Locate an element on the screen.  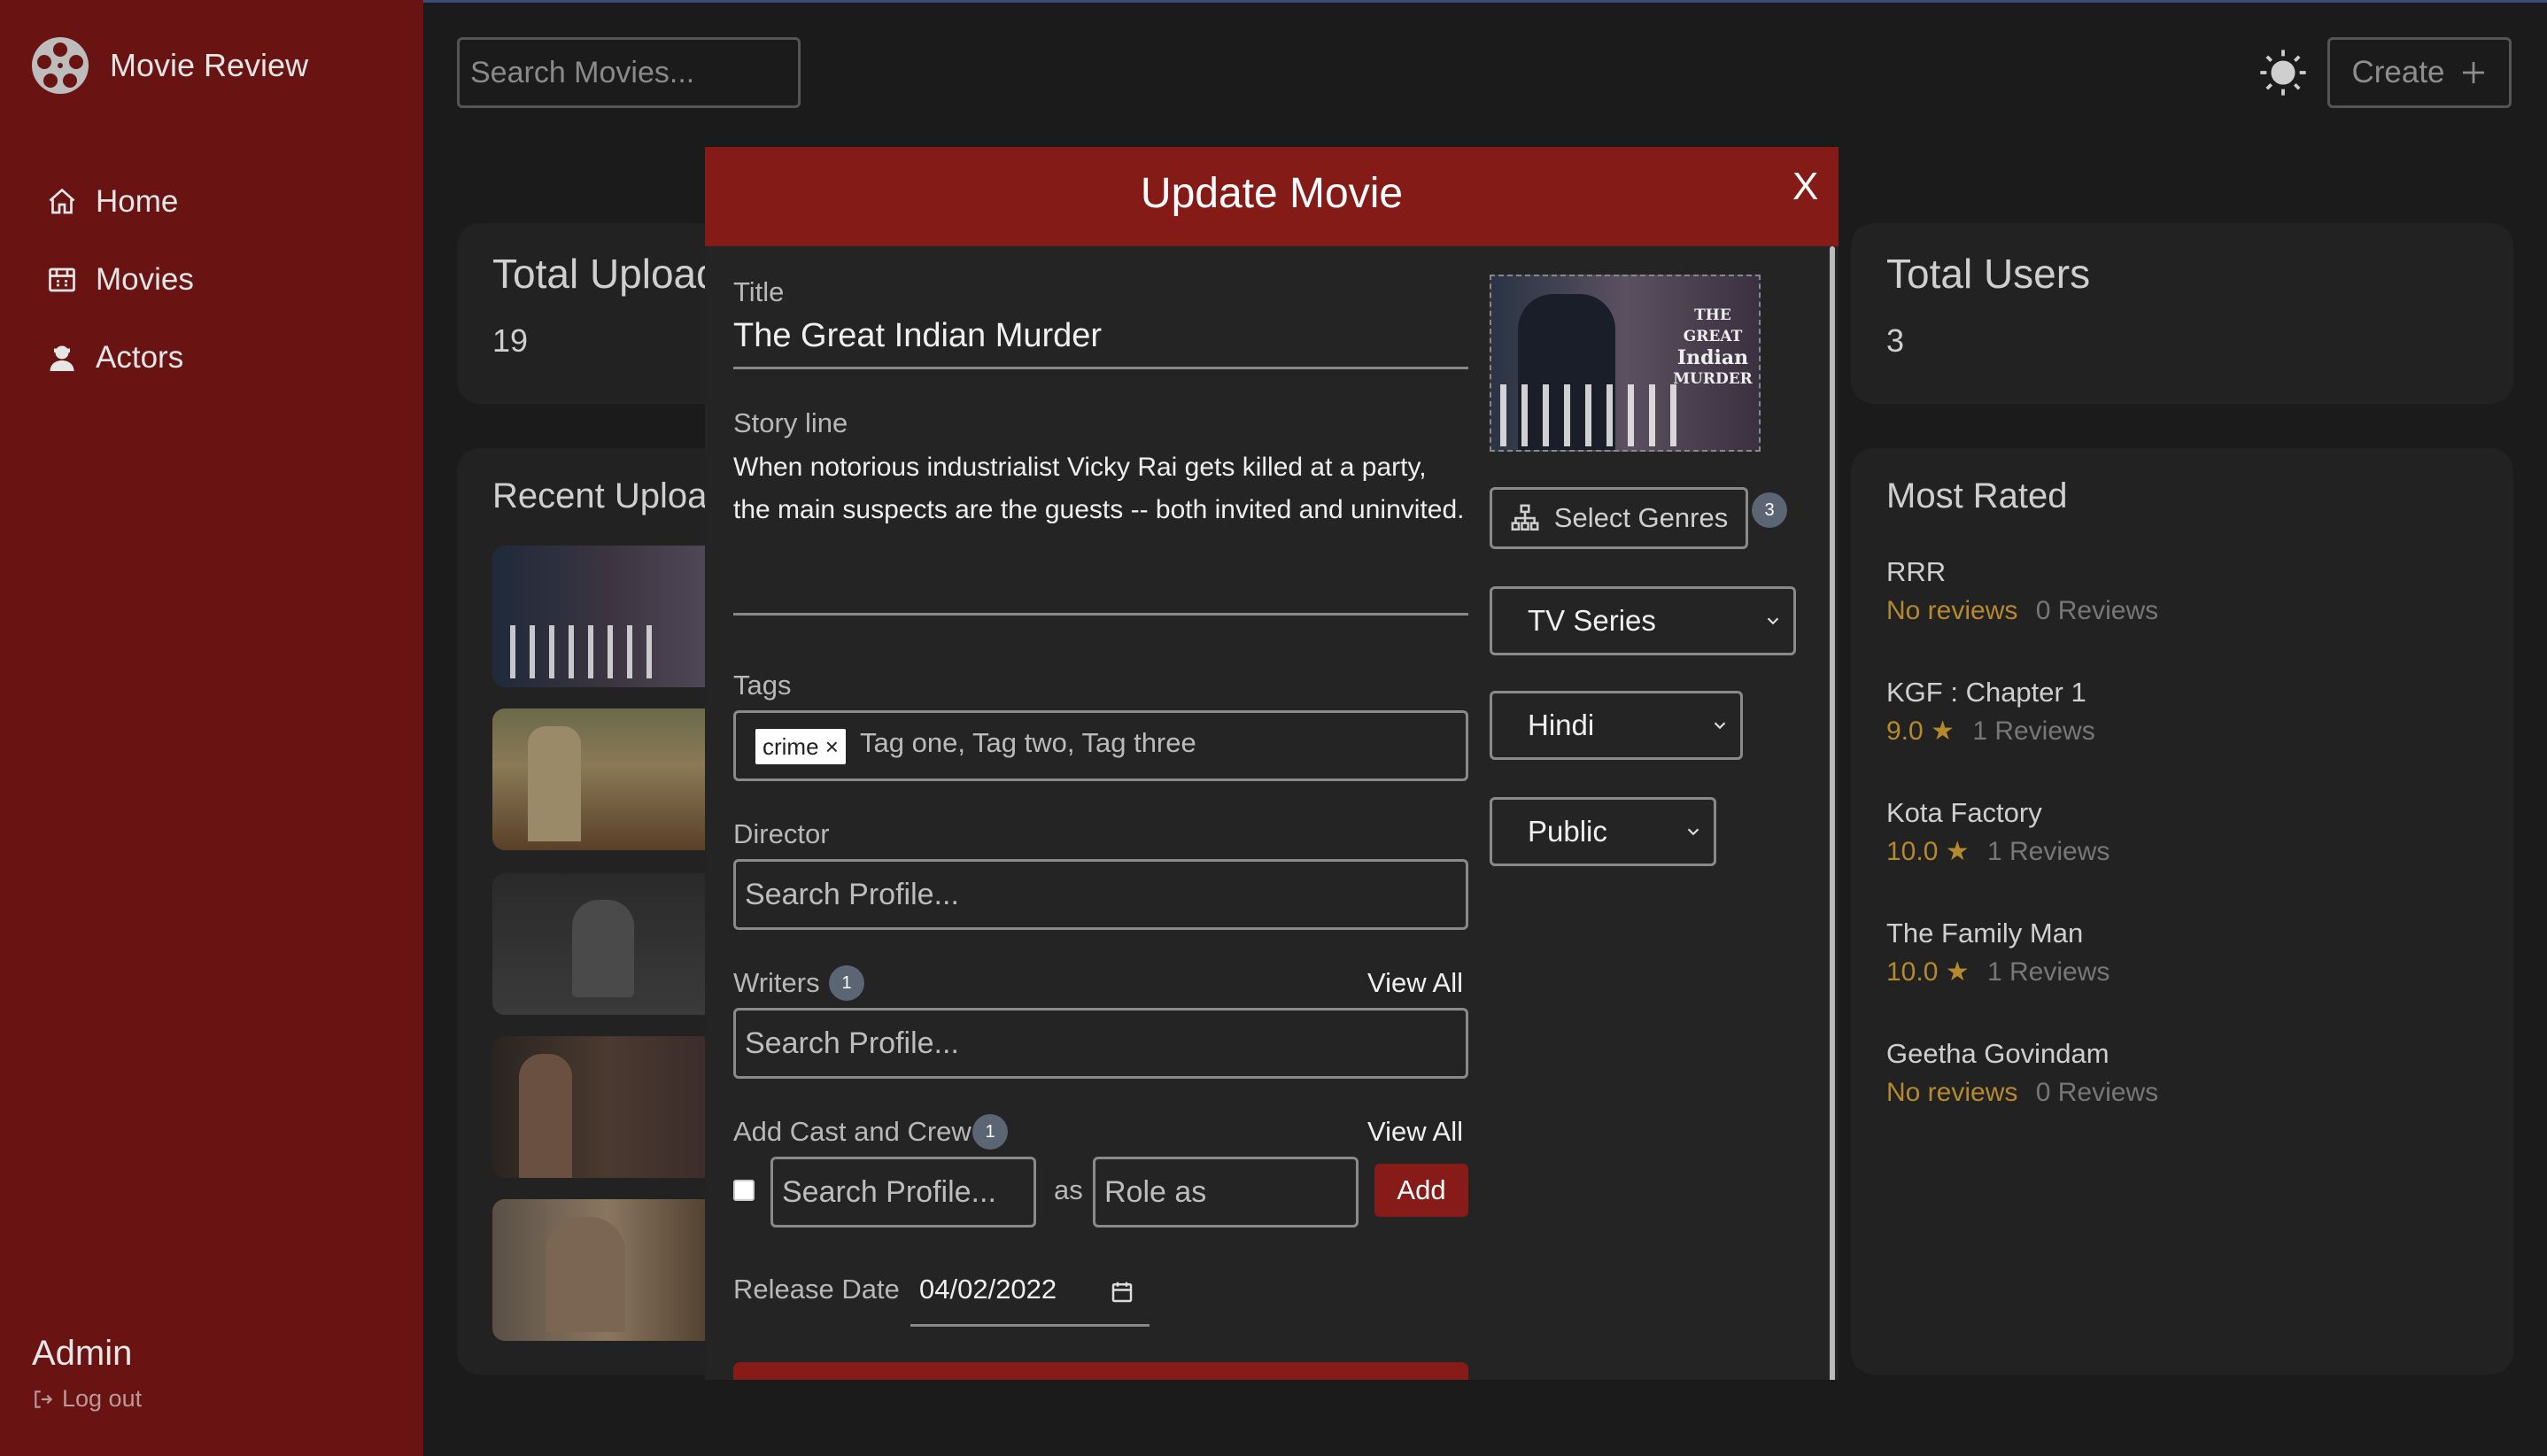
cast-view-all-link: View All is located at coordinates (1415, 1132).